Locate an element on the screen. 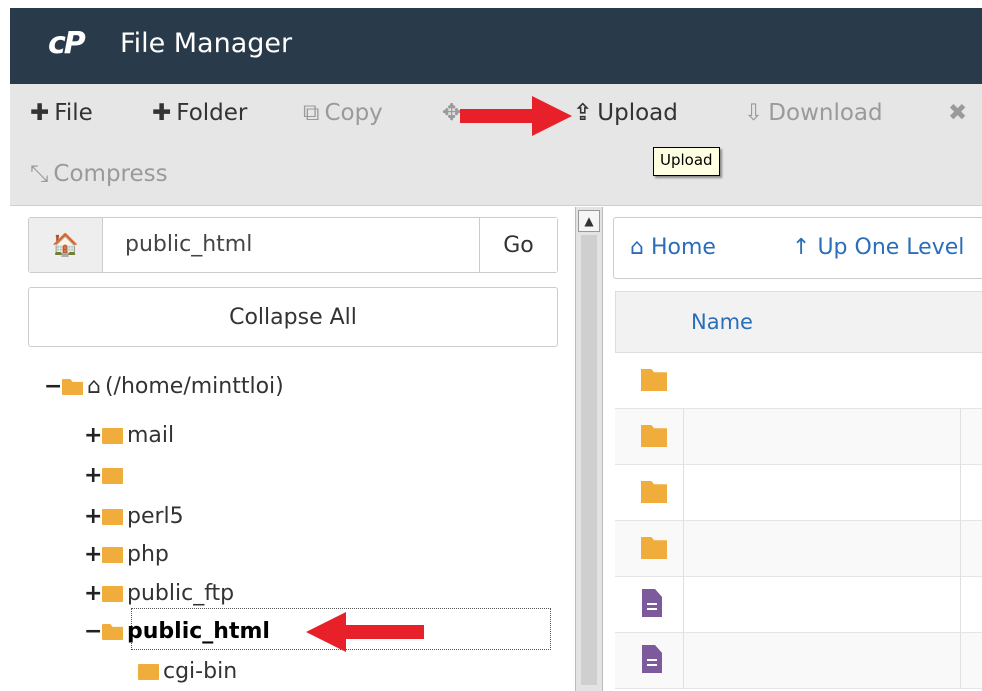 The width and height of the screenshot is (982, 691). copy-label: Copy is located at coordinates (353, 113).